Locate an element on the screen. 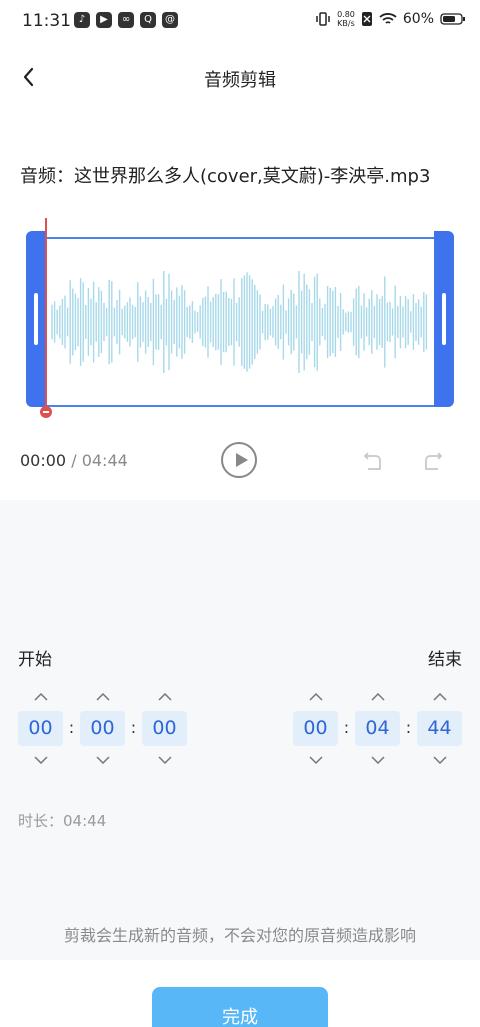 Image resolution: width=480 pixels, height=1027 pixels. header: 音频剪辑 is located at coordinates (240, 78).